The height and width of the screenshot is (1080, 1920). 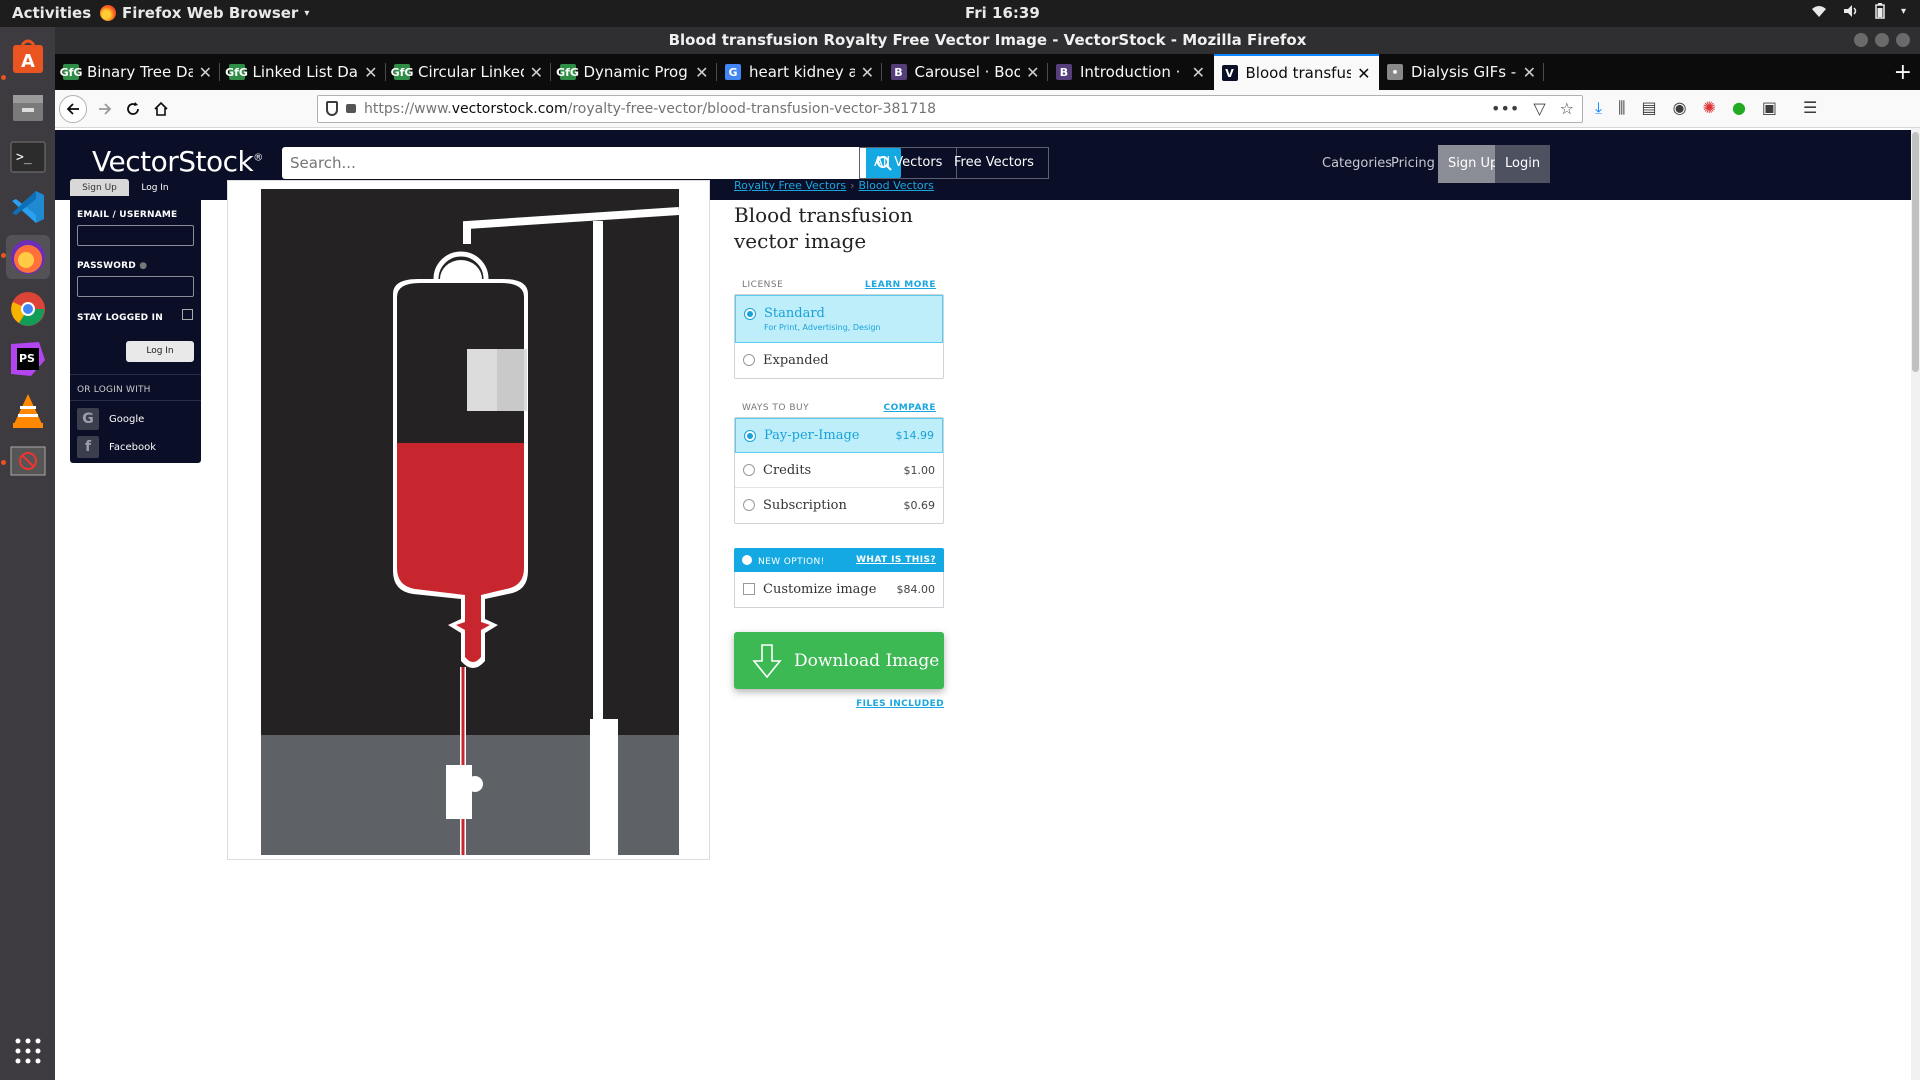 What do you see at coordinates (51, 13) in the screenshot?
I see `activities-button: Activities` at bounding box center [51, 13].